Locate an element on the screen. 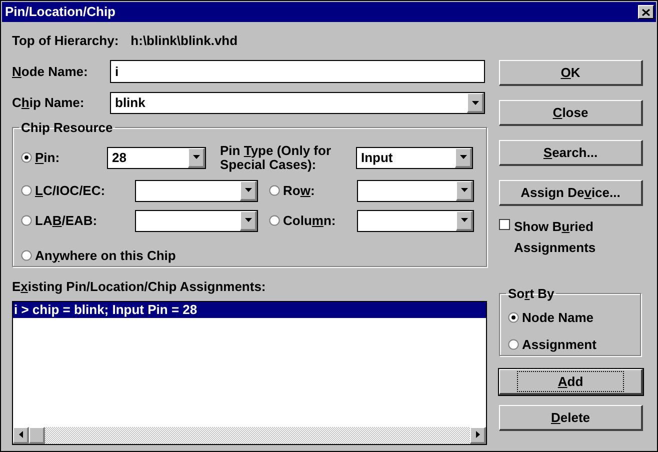  left-arrow-icon is located at coordinates (20, 434).